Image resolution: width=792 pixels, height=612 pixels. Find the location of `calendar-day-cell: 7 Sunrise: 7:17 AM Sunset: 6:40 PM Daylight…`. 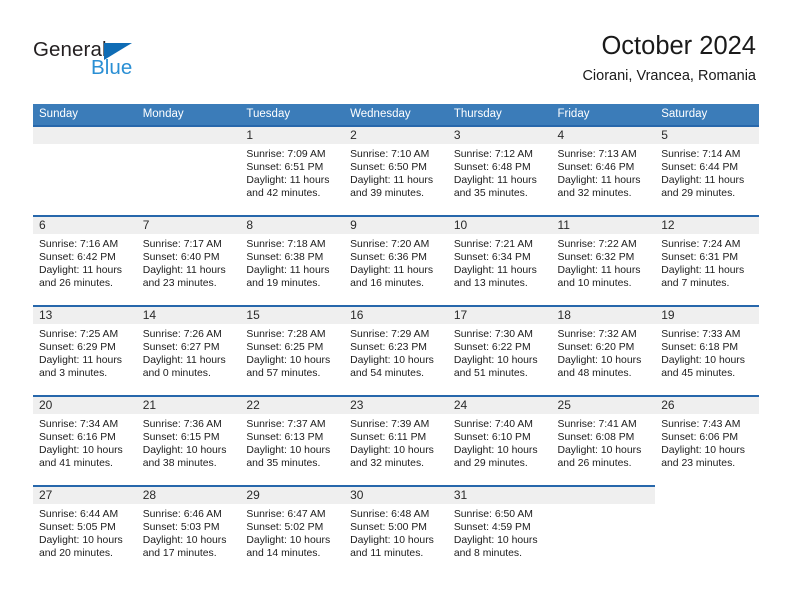

calendar-day-cell: 7 Sunrise: 7:17 AM Sunset: 6:40 PM Daylight… is located at coordinates (188, 260).